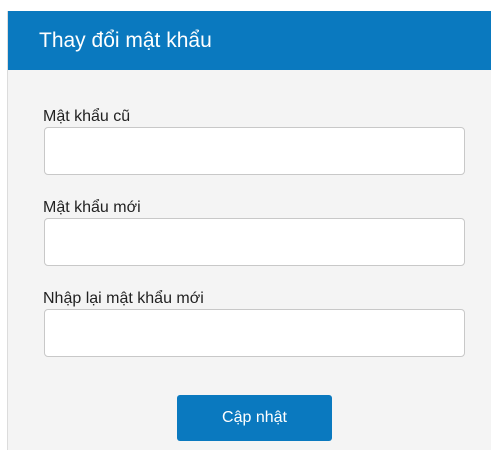 The image size is (491, 450). What do you see at coordinates (254, 242) in the screenshot?
I see `new-password-input` at bounding box center [254, 242].